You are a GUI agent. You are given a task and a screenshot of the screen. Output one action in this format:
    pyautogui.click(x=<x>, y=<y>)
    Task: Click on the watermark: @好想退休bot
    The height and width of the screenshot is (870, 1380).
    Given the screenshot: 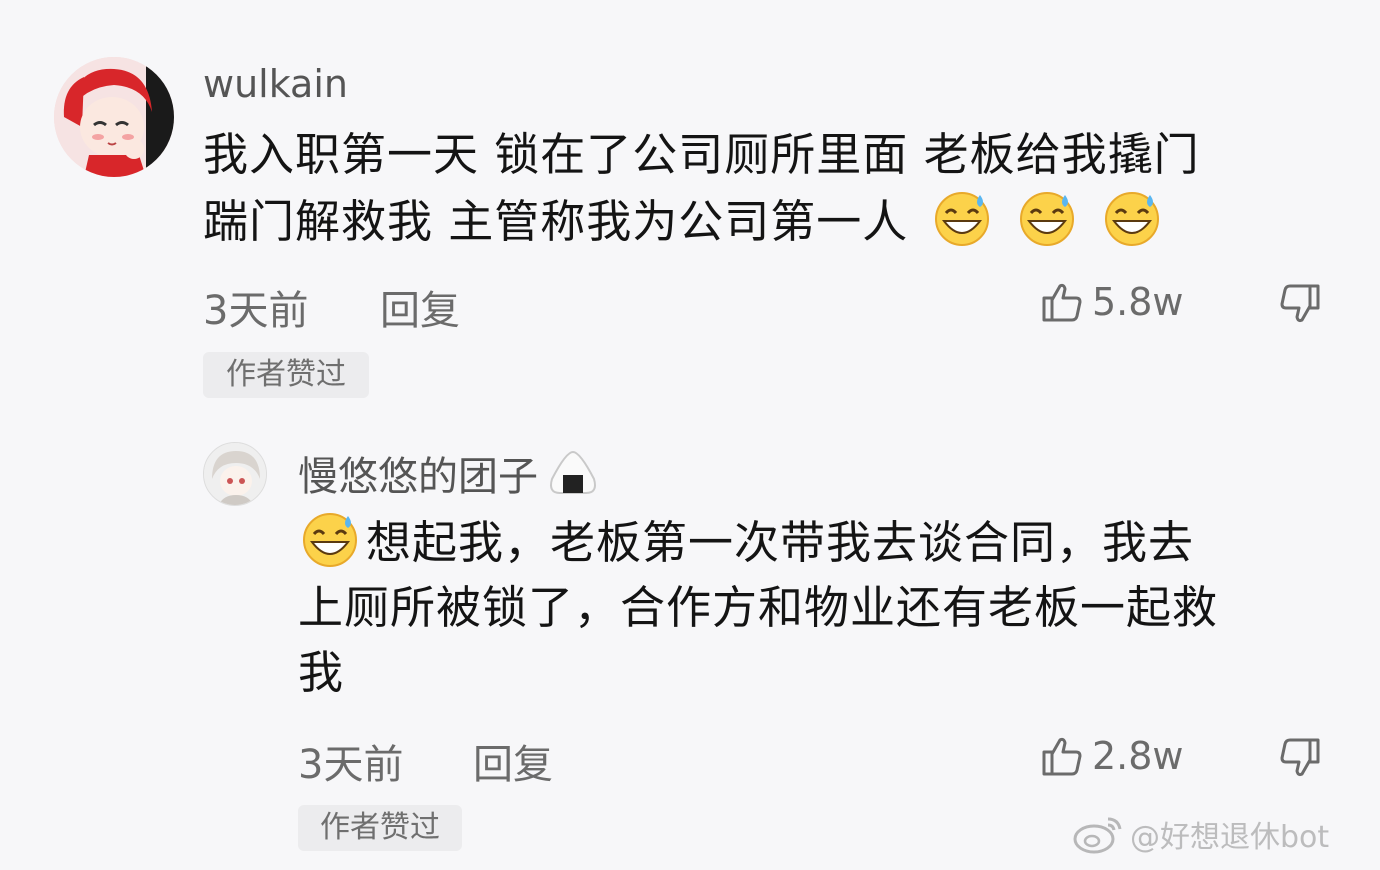 What is the action you would take?
    pyautogui.click(x=1200, y=834)
    